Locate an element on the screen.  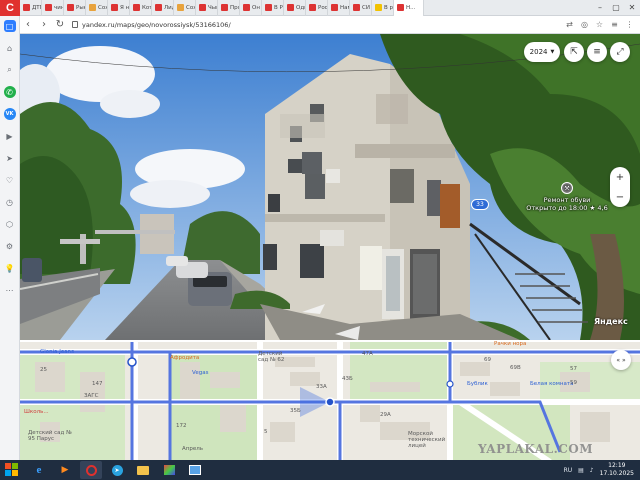
clock-time: 12:19 is located at coordinates (617, 465).